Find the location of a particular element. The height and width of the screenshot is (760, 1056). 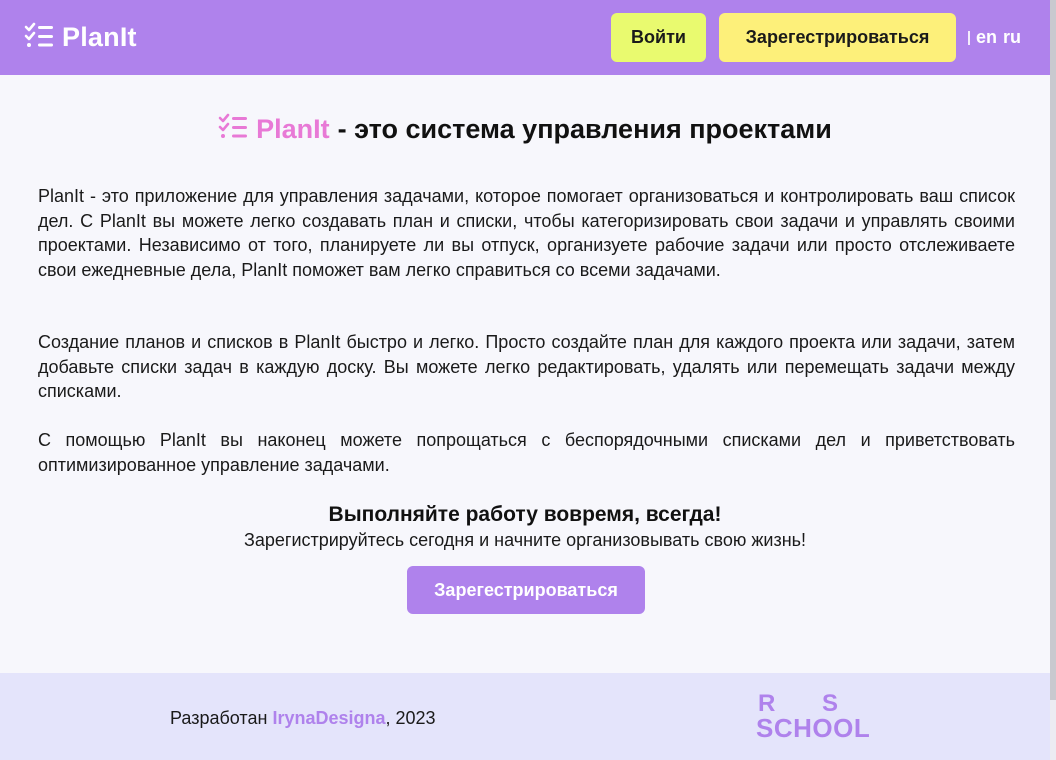

scrollbar-thumb is located at coordinates (1053, 350).